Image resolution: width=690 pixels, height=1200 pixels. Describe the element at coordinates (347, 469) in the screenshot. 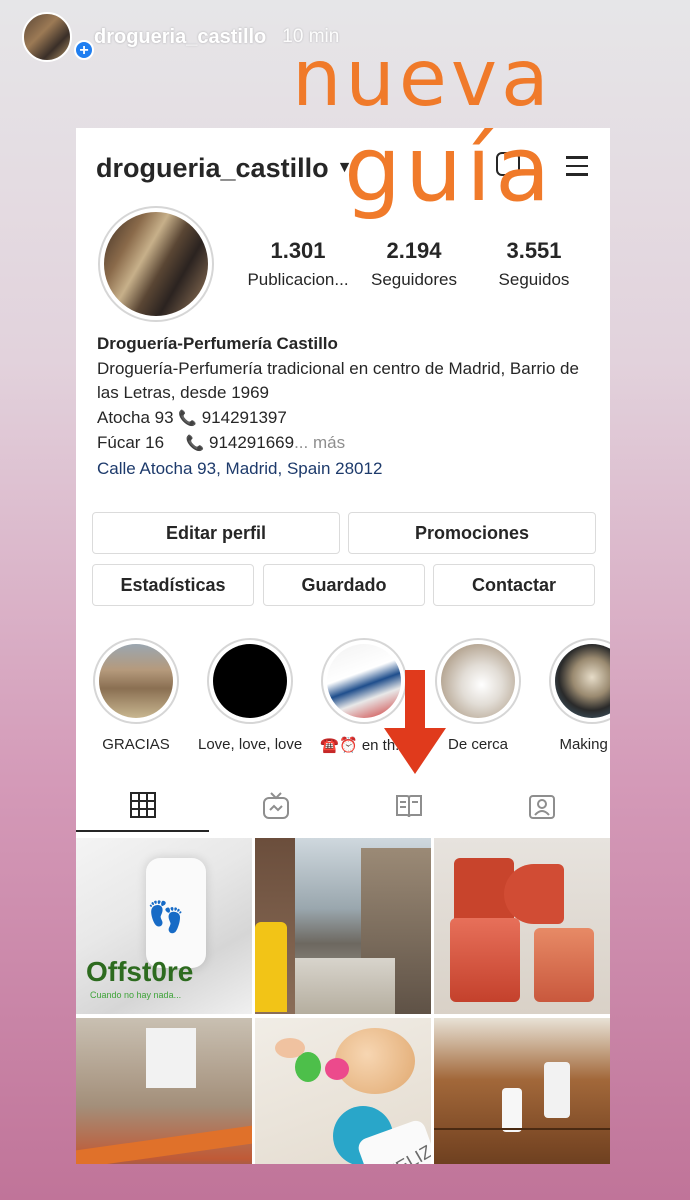

I see `location-link: Calle Atocha 93, Madrid, Spain 28012` at that location.